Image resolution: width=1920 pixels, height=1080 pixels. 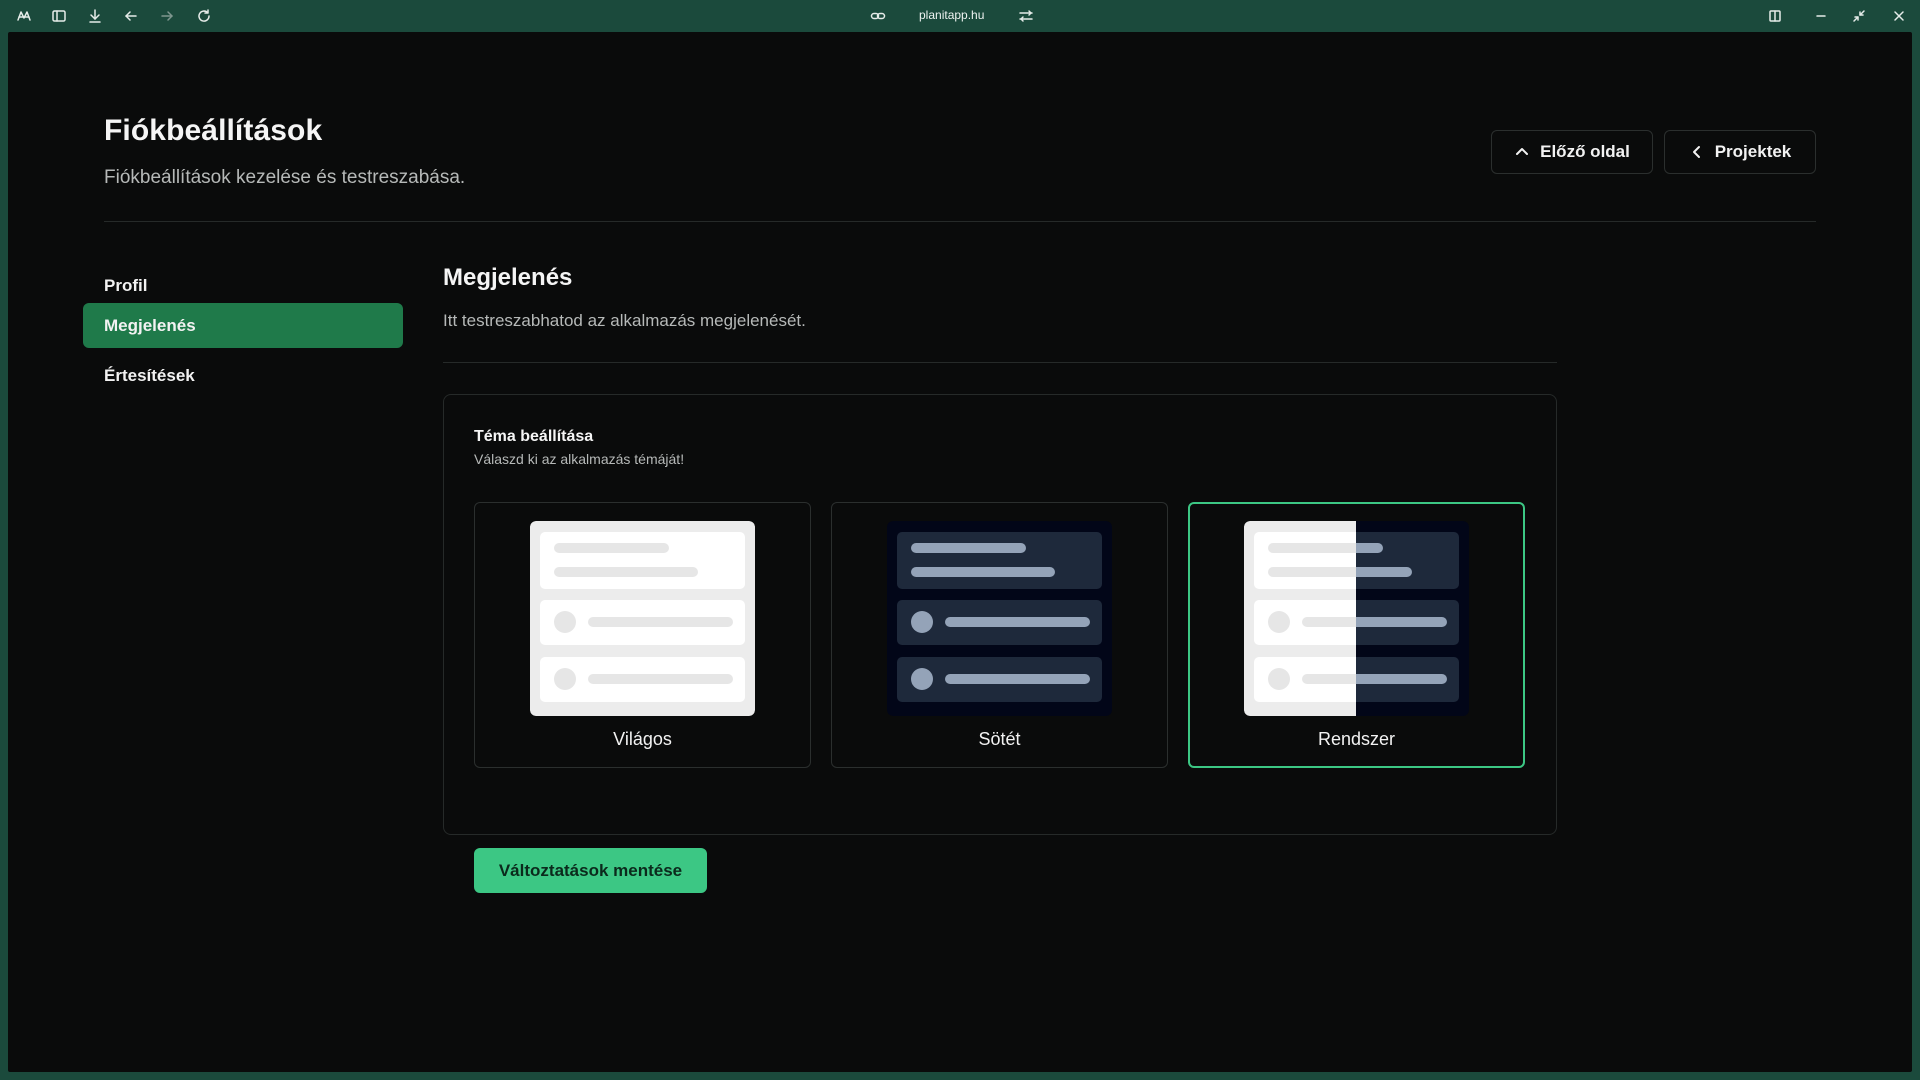 What do you see at coordinates (1821, 16) in the screenshot?
I see `minimize-icon` at bounding box center [1821, 16].